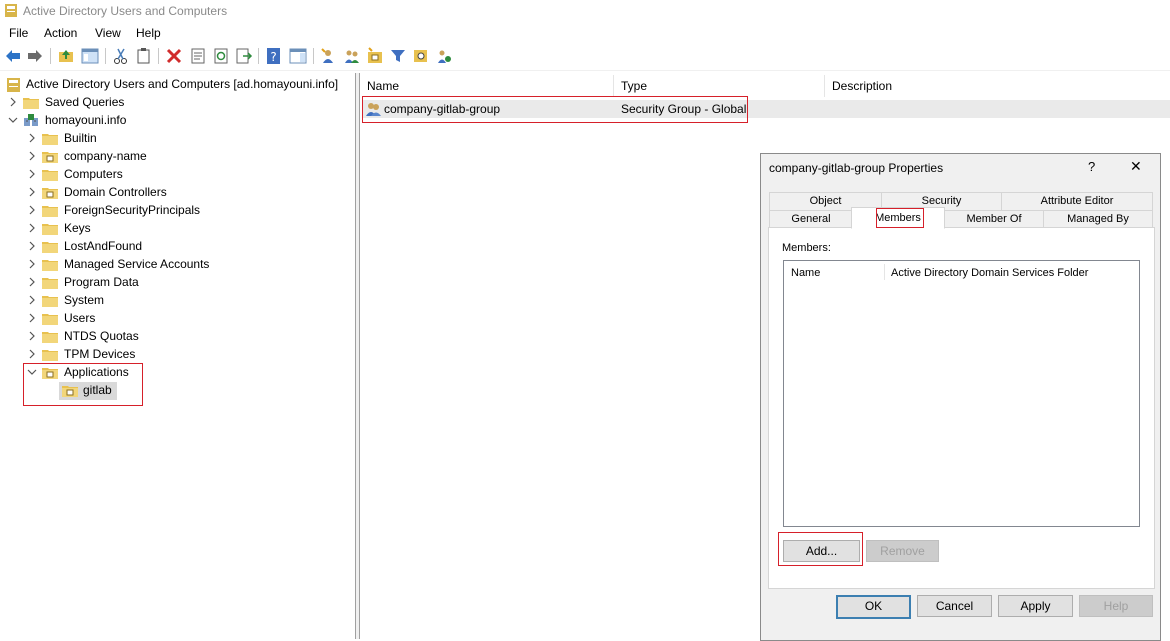 The image size is (1170, 641). What do you see at coordinates (585, 11) in the screenshot?
I see `title-bar: Active Directory Users and Computers` at bounding box center [585, 11].